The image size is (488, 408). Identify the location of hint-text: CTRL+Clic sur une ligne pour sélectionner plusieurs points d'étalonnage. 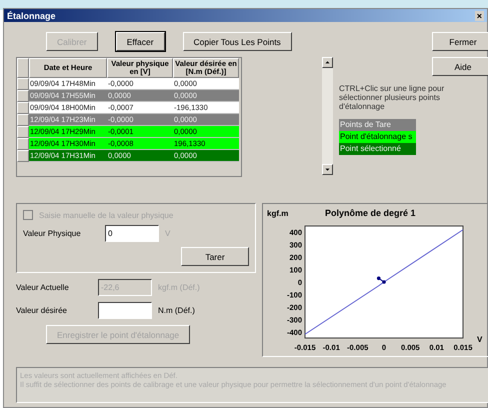
(392, 97).